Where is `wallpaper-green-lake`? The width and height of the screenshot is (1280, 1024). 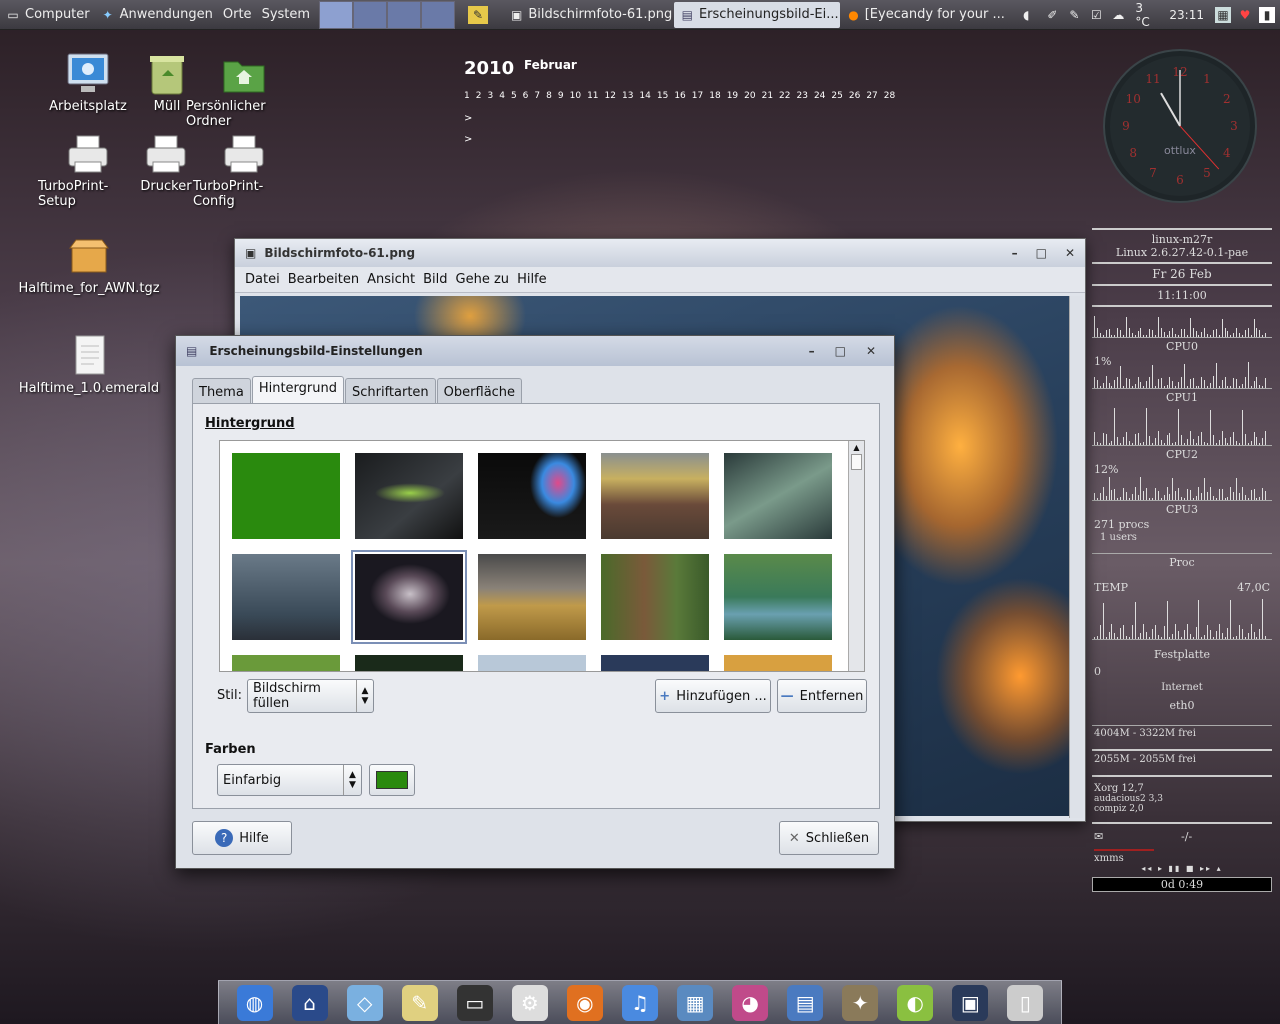
wallpaper-green-lake is located at coordinates (778, 597).